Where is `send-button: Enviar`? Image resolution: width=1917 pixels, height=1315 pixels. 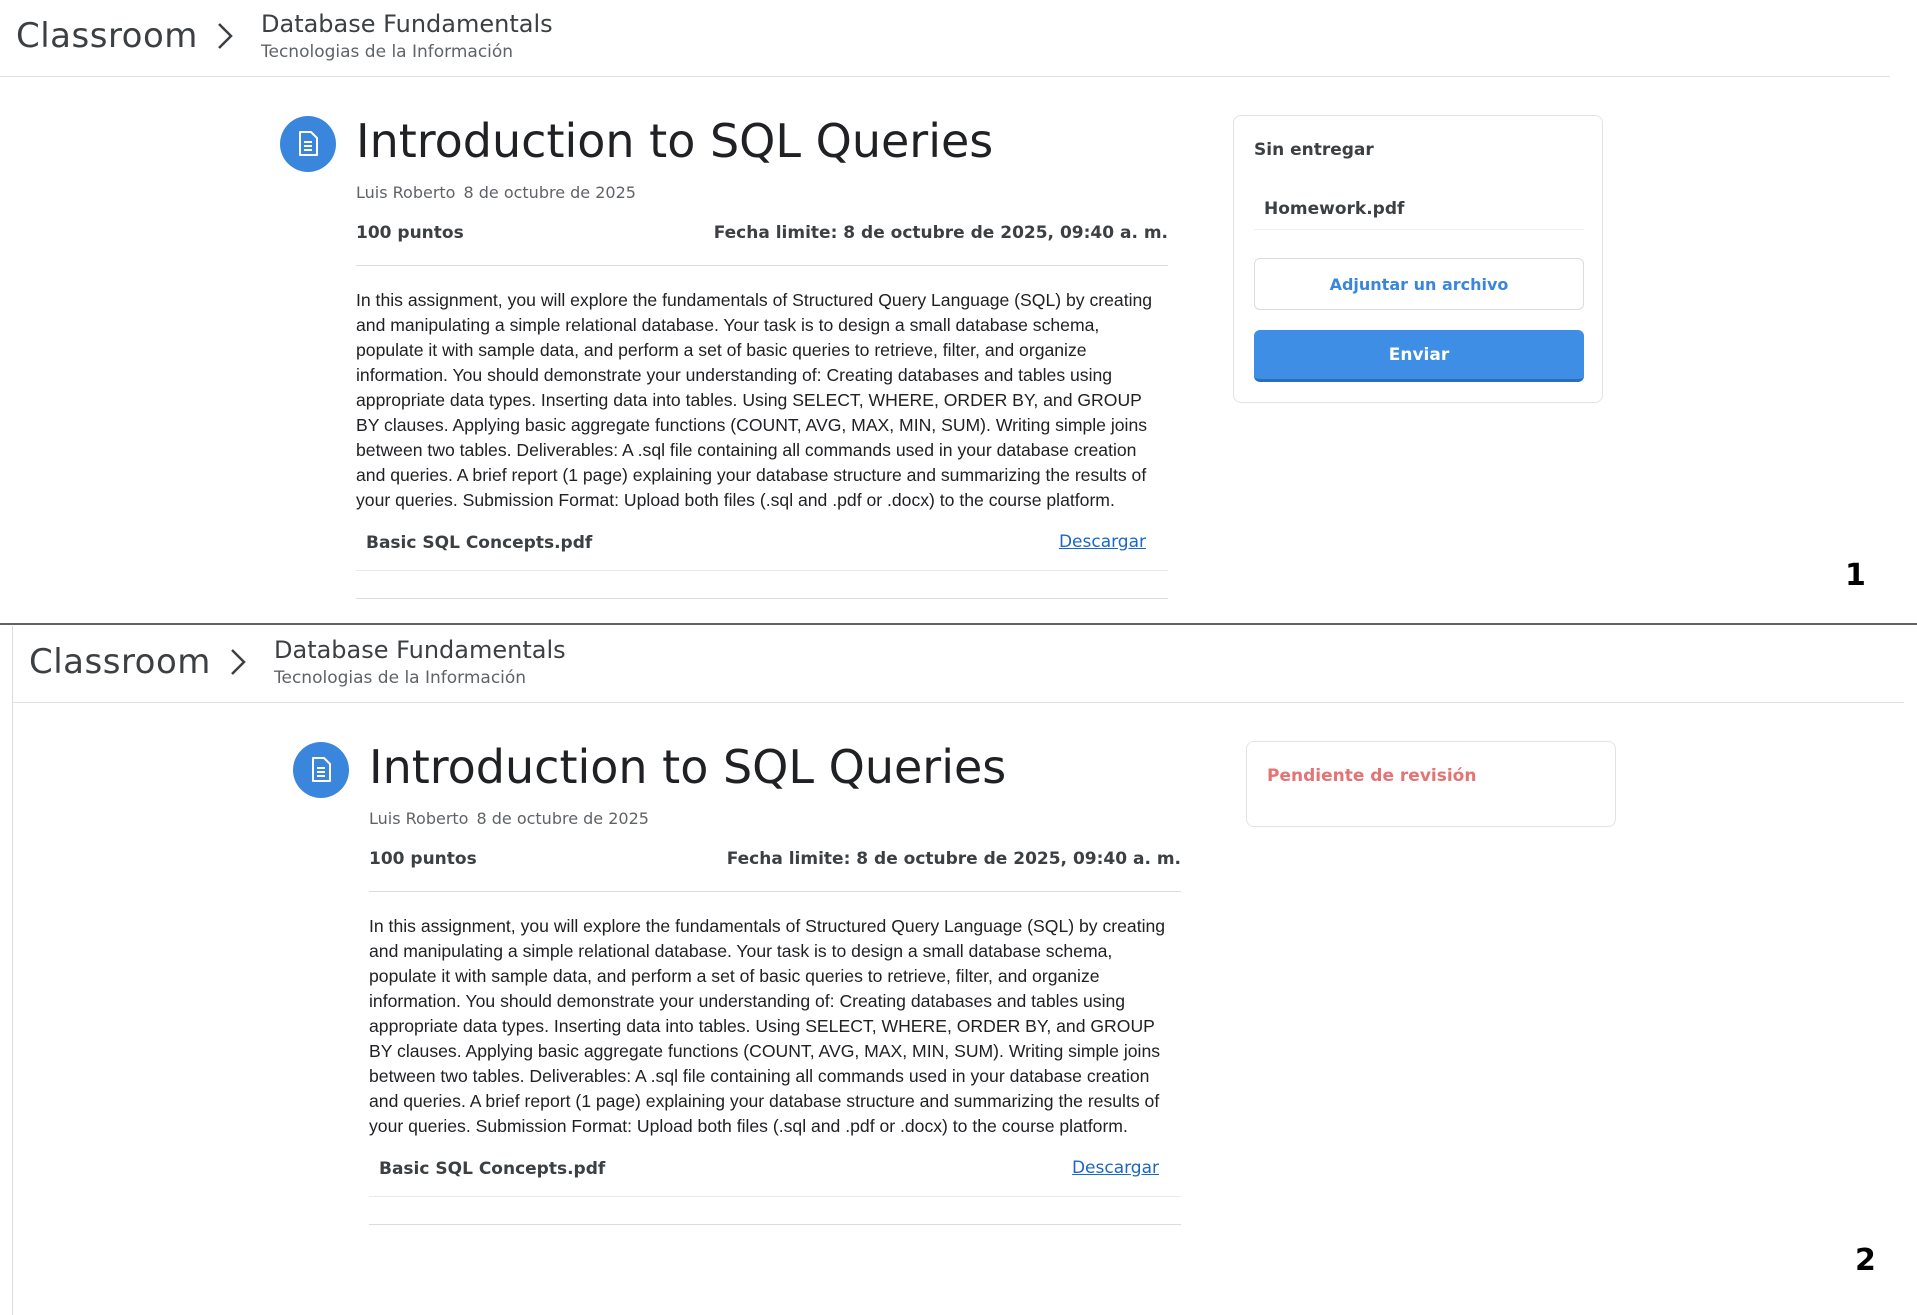
send-button: Enviar is located at coordinates (1419, 356).